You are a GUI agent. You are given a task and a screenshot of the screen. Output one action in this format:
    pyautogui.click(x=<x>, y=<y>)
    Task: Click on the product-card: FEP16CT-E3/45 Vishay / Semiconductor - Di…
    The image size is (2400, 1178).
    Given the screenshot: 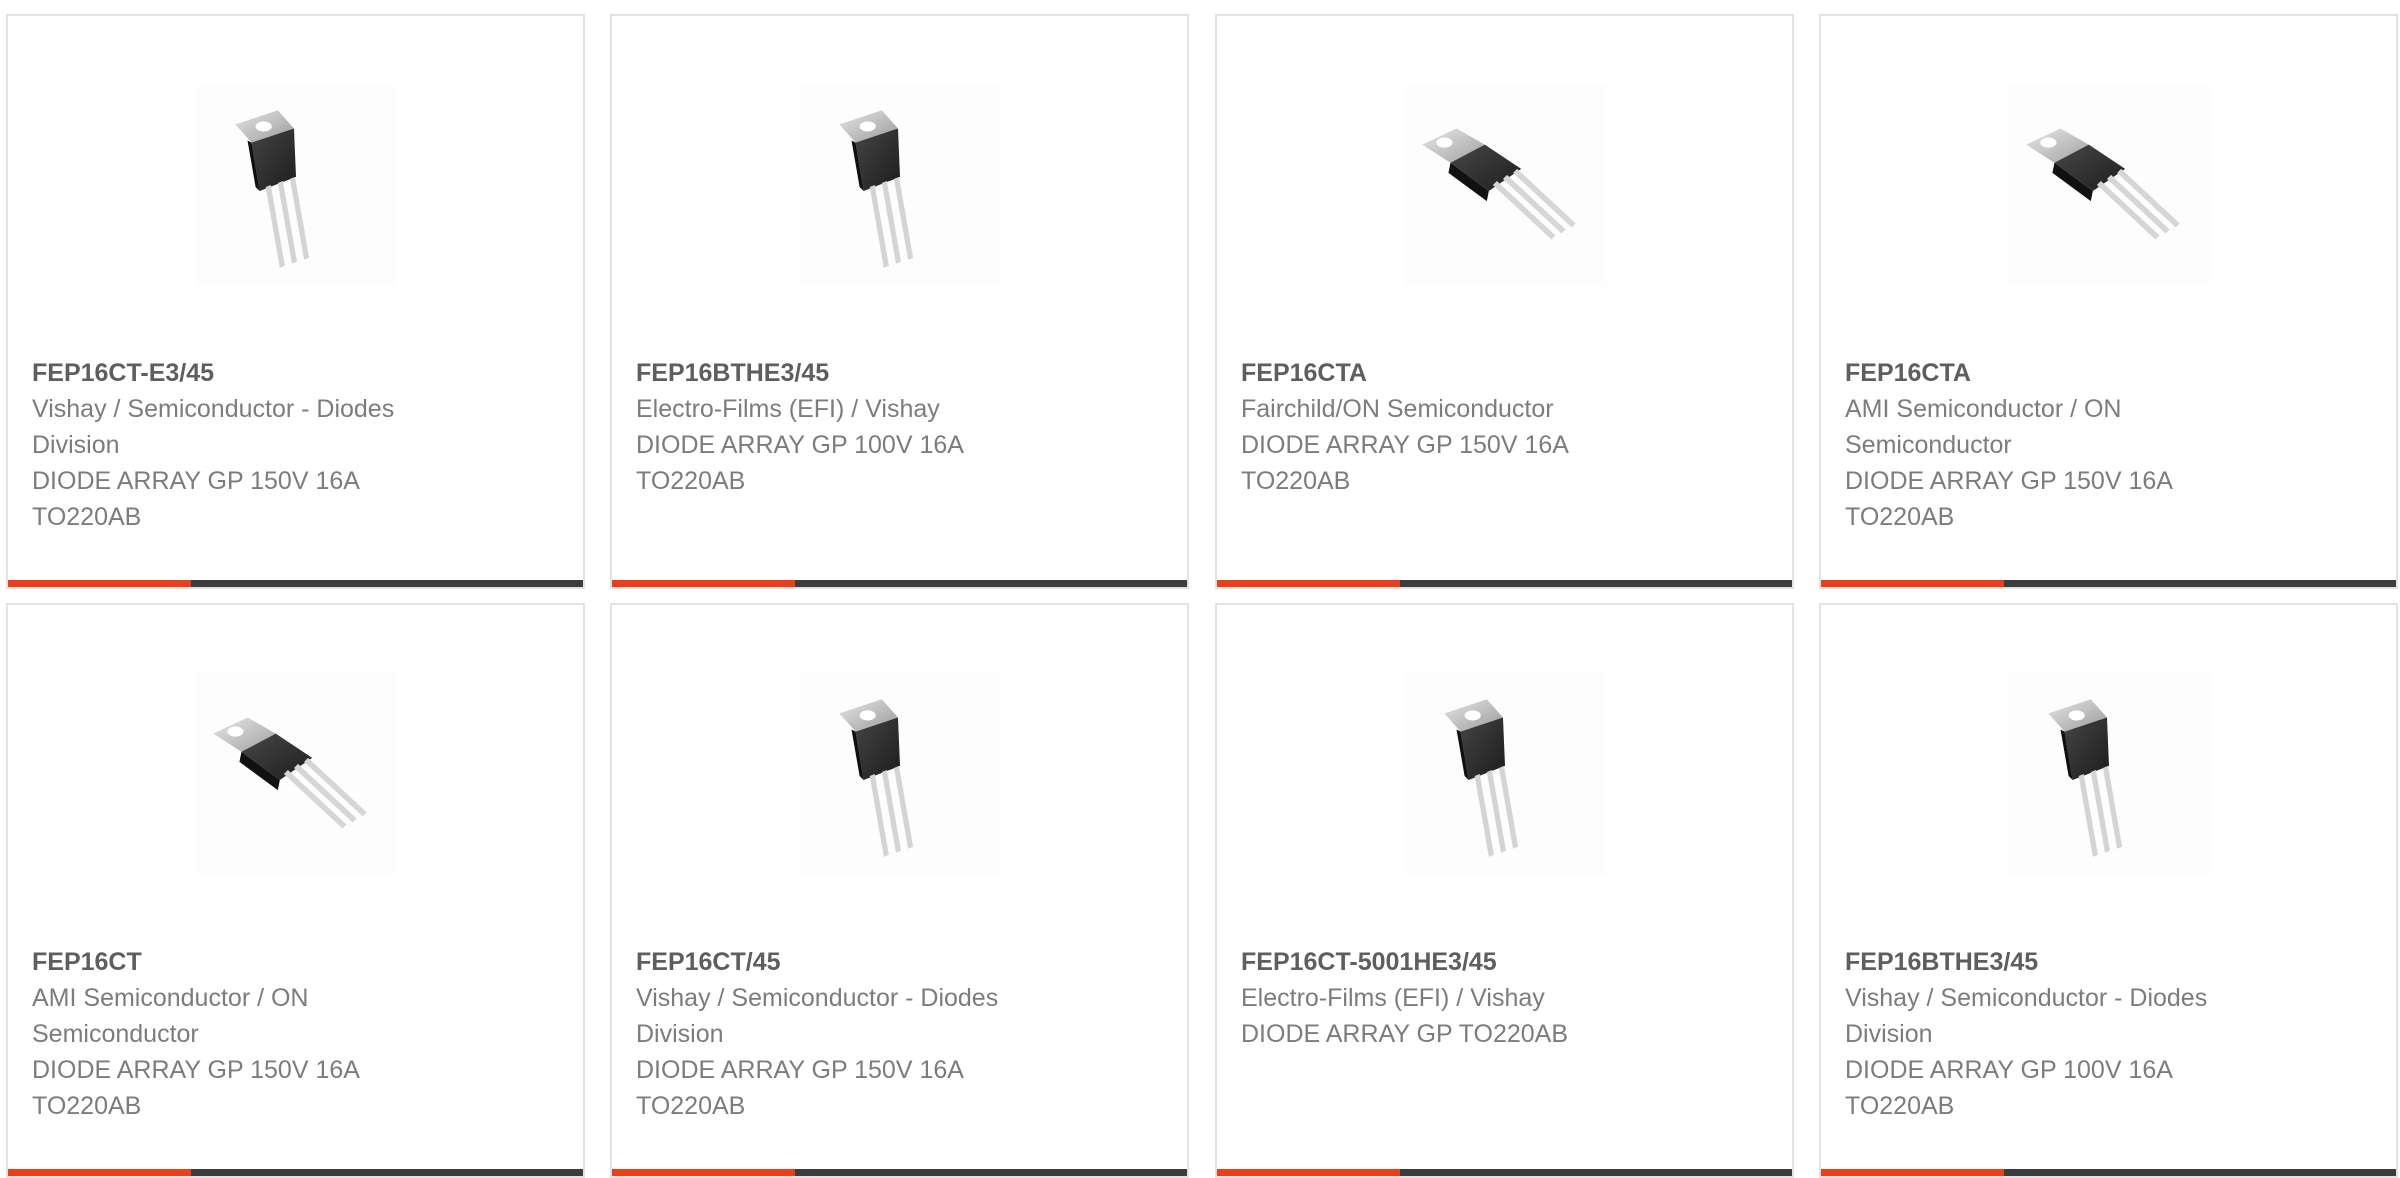 What is the action you would take?
    pyautogui.click(x=295, y=301)
    